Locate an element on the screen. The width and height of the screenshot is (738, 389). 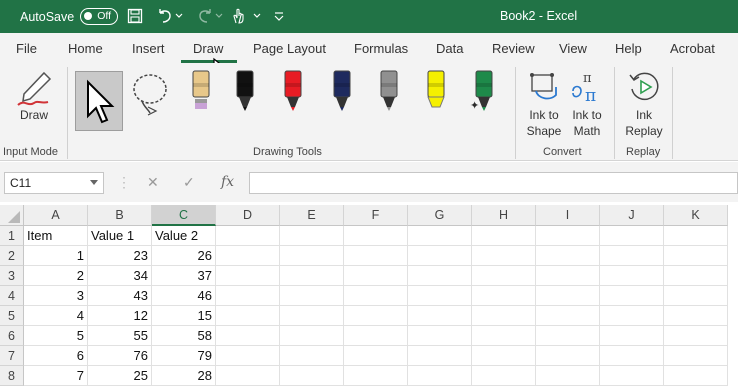
cell-c7: 79 is located at coordinates (184, 356).